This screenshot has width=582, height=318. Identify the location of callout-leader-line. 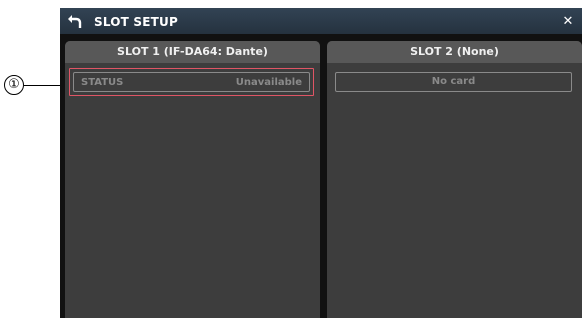
(44, 85).